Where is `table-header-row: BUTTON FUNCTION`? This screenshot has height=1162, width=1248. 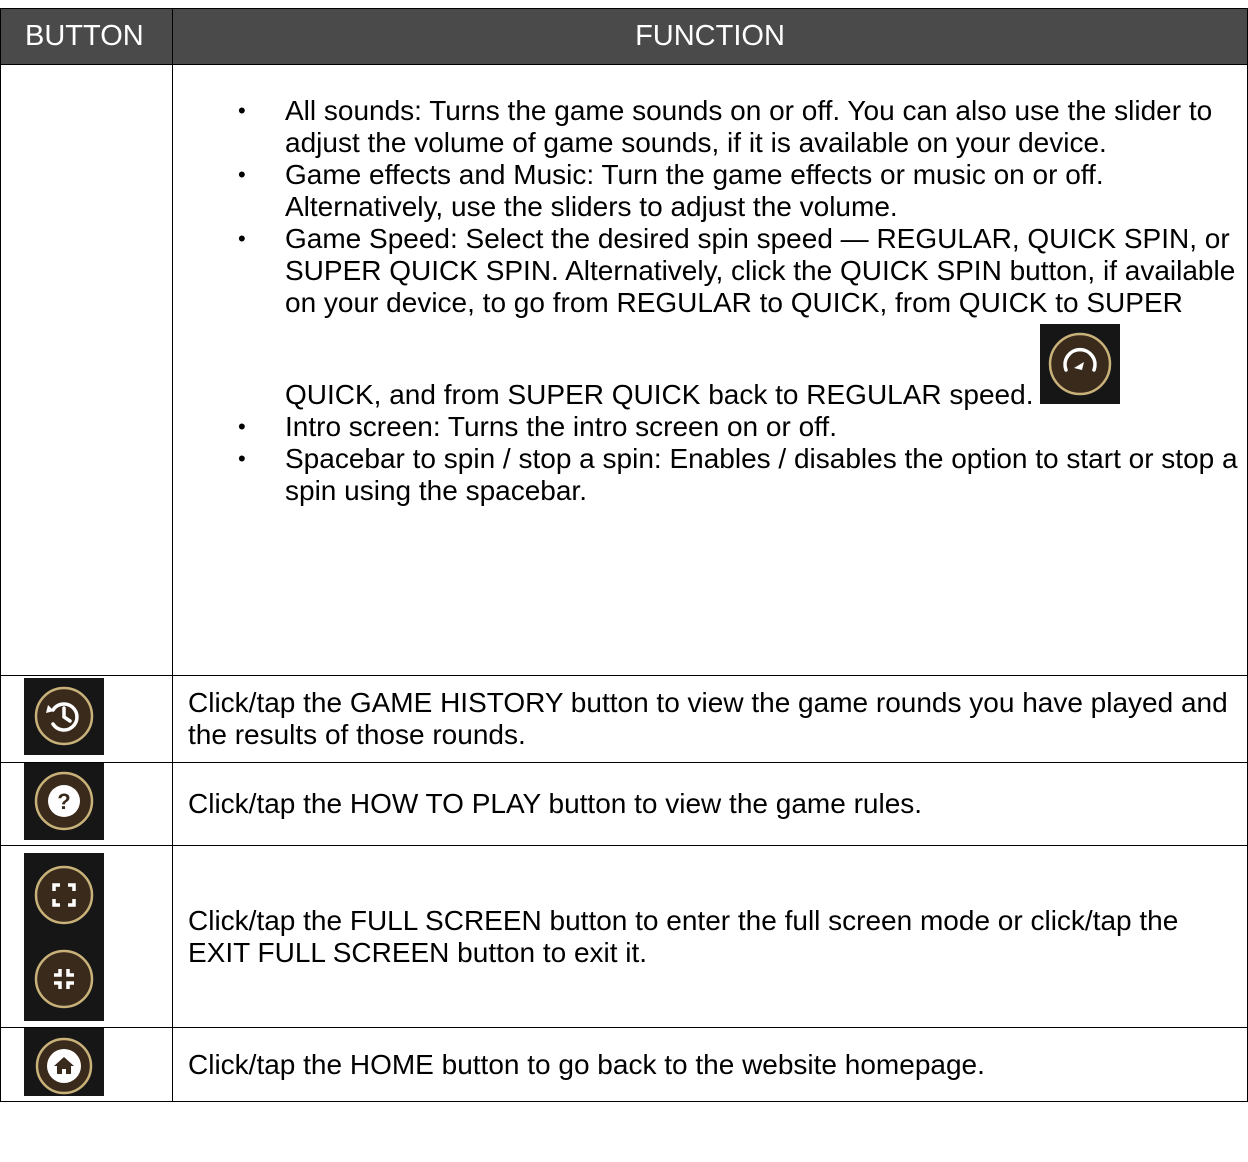 table-header-row: BUTTON FUNCTION is located at coordinates (624, 36).